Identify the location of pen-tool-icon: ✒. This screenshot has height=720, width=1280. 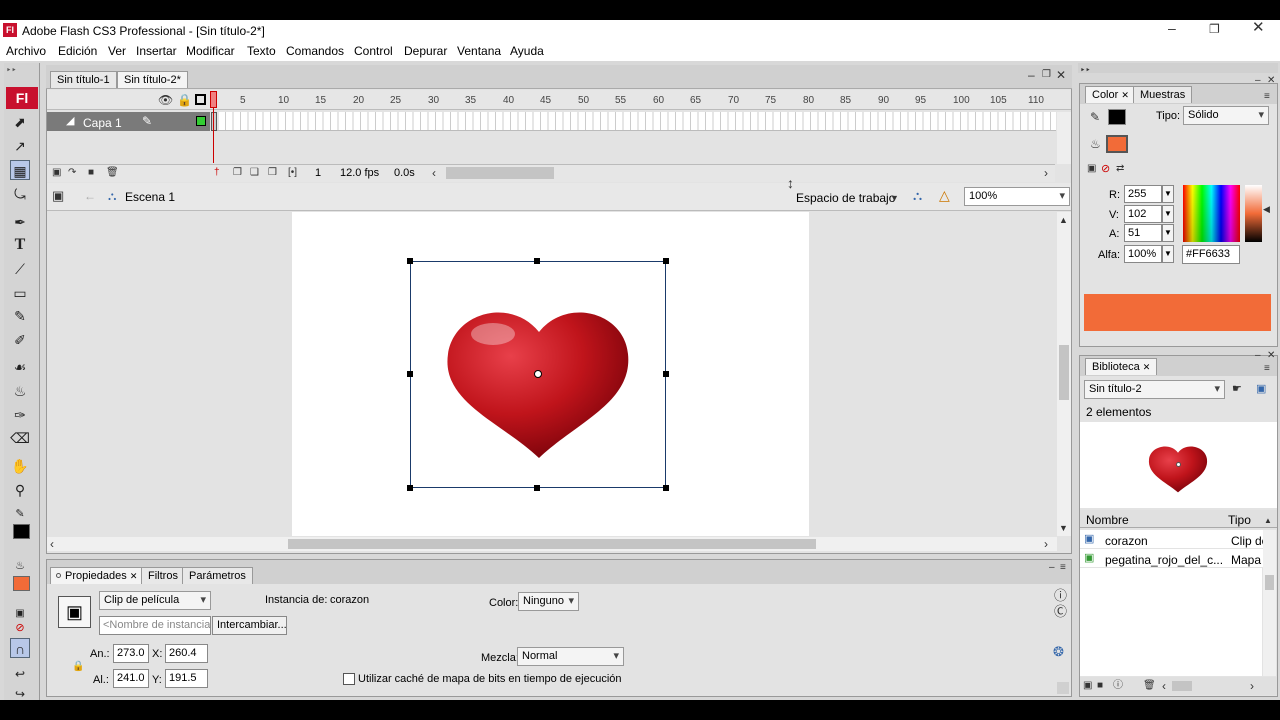
(20, 222).